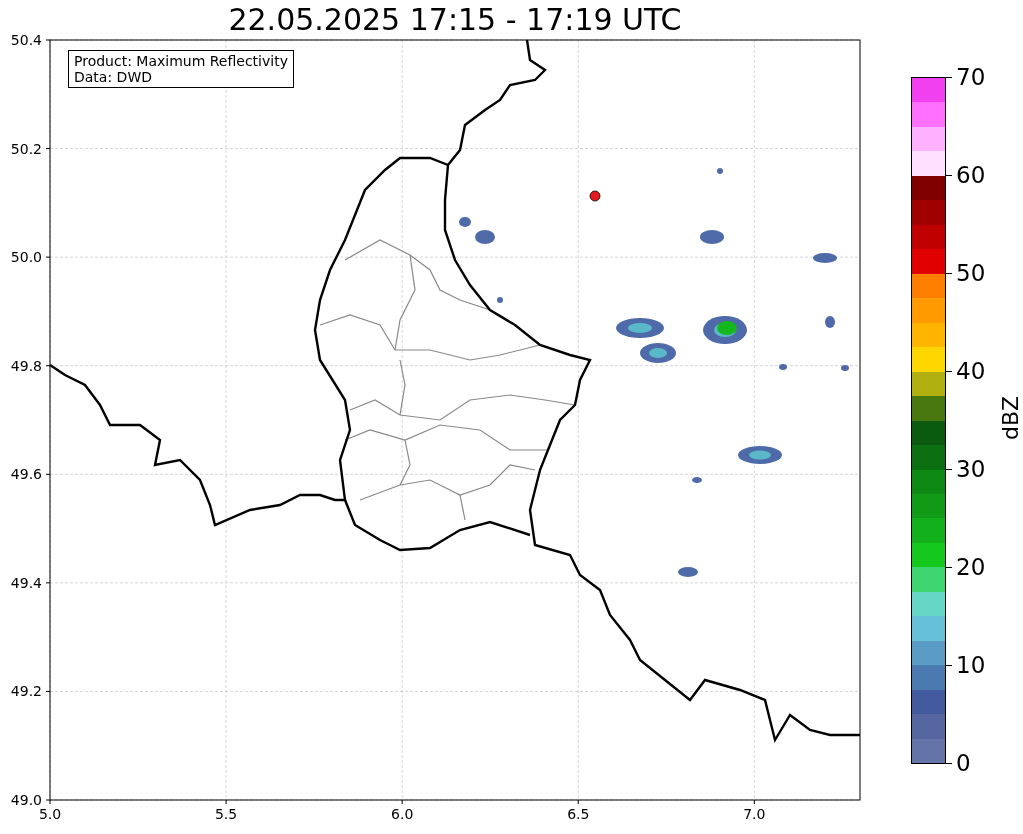 The image size is (1023, 834). What do you see at coordinates (26, 800) in the screenshot?
I see `y-tick-label: 49.0` at bounding box center [26, 800].